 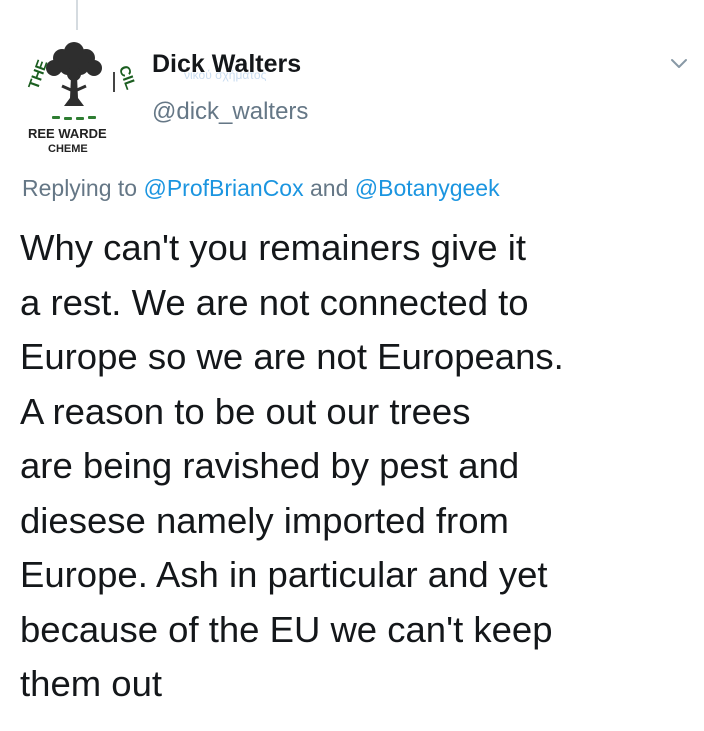 I want to click on tweet-menu-button, so click(x=679, y=63).